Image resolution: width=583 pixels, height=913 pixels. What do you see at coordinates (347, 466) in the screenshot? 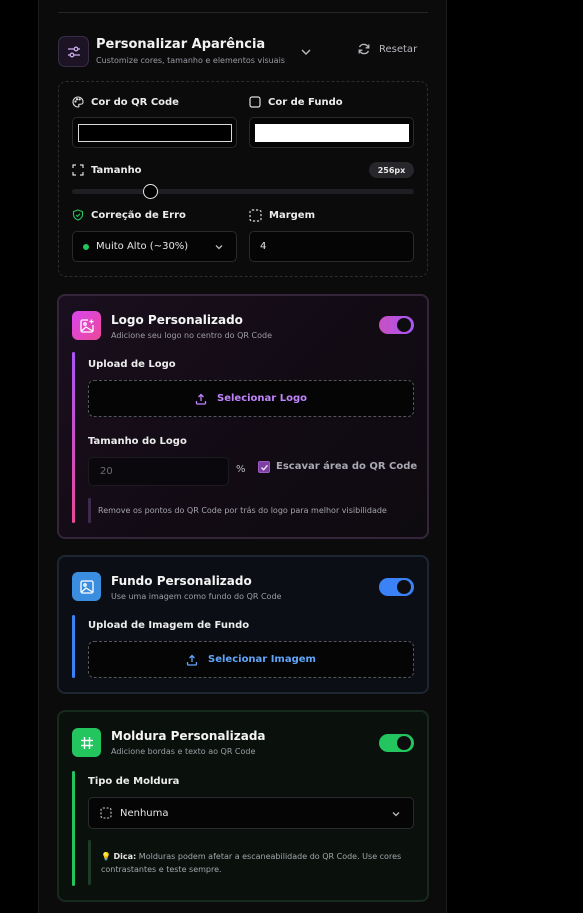
I see `excavate-label: Escavar área do QR Code` at bounding box center [347, 466].